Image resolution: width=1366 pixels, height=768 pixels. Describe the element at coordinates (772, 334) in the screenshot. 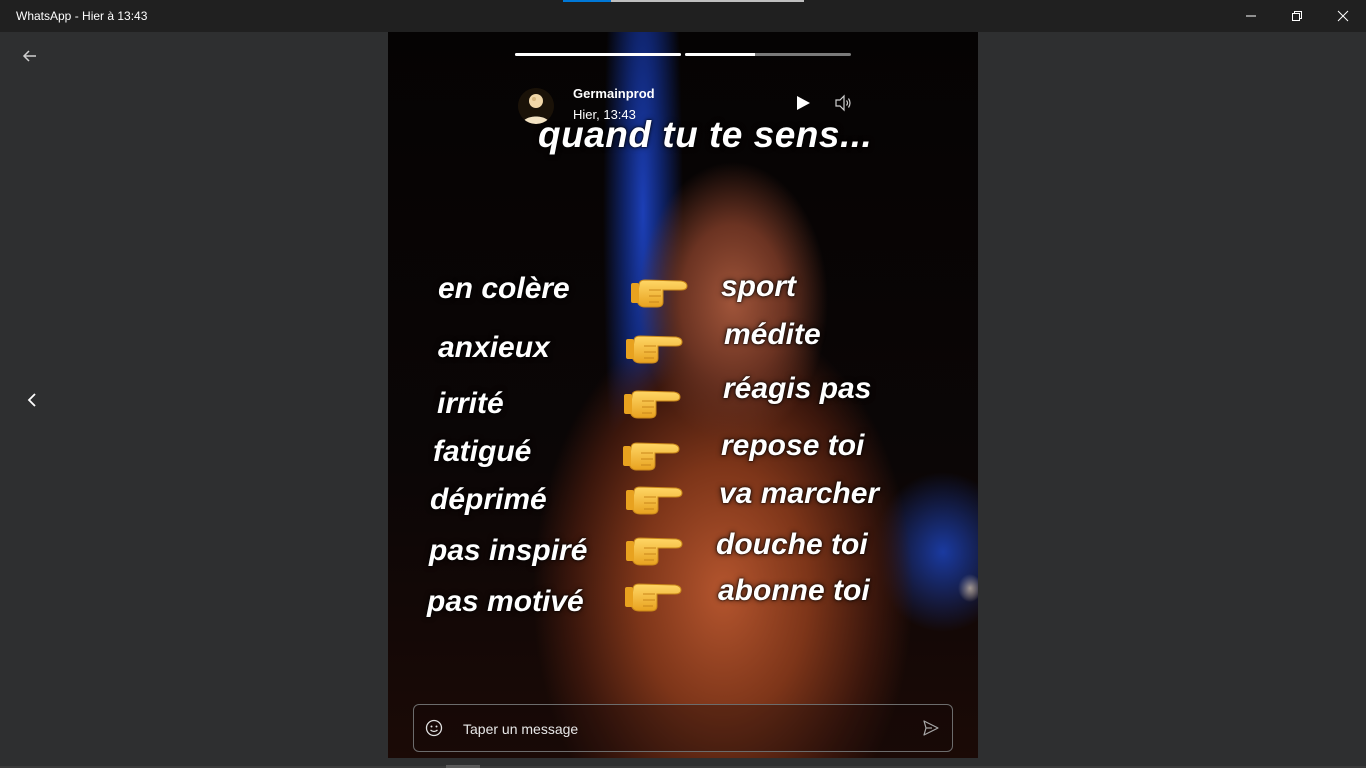

I see `advice-label: médite` at that location.